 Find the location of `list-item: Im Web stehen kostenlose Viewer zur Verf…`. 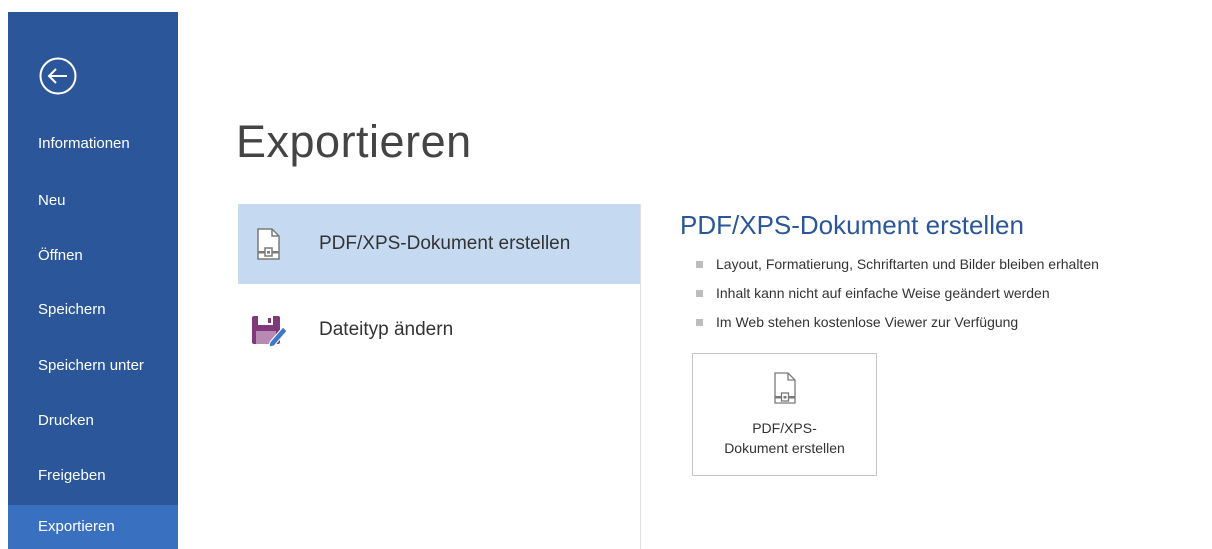

list-item: Im Web stehen kostenlose Viewer zur Verf… is located at coordinates (897, 322).